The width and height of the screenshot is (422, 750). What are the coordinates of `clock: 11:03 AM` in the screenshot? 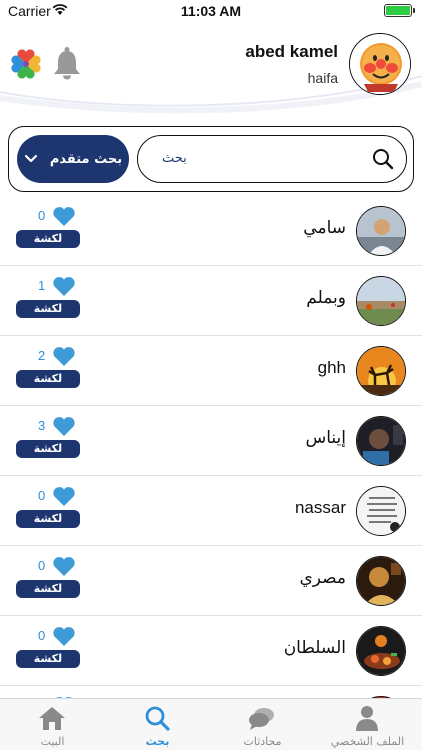 It's located at (211, 11).